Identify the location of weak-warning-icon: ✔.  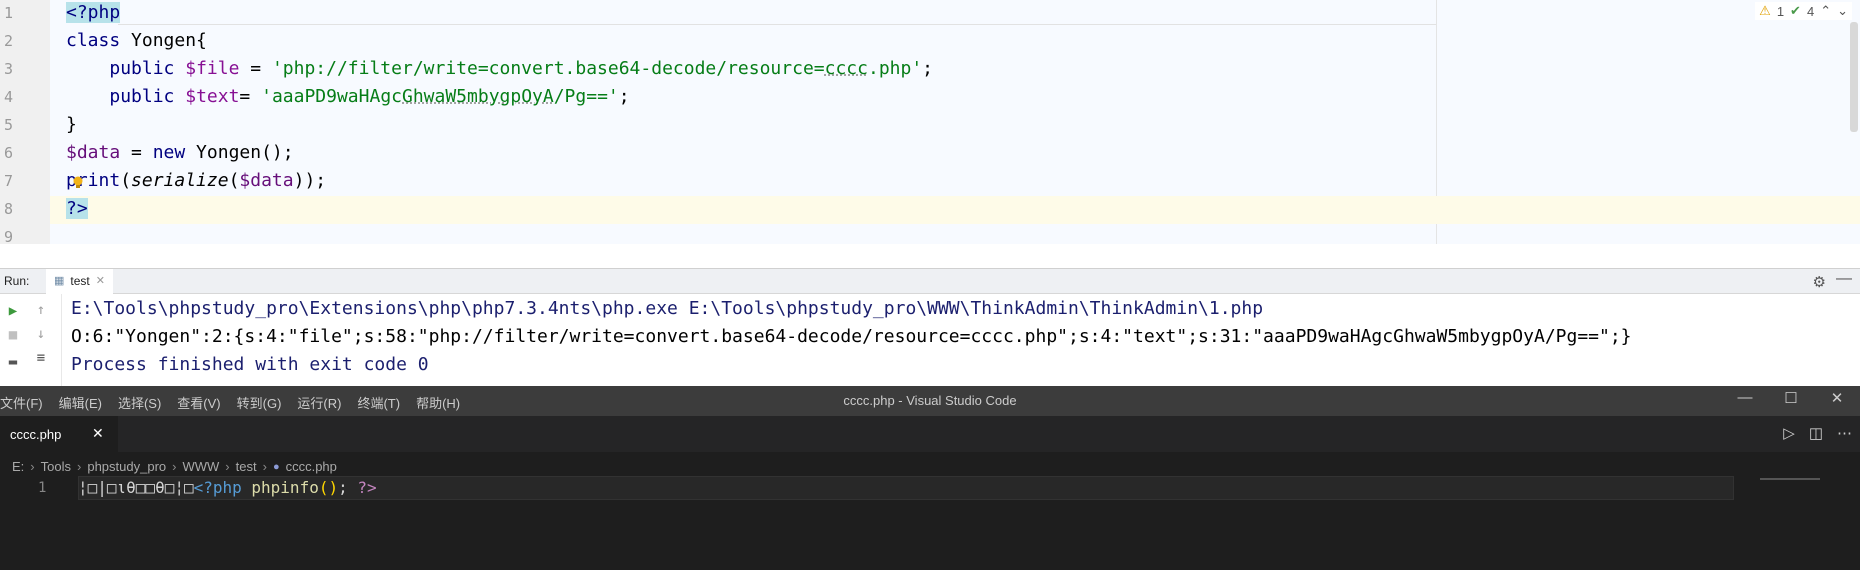
(1795, 10).